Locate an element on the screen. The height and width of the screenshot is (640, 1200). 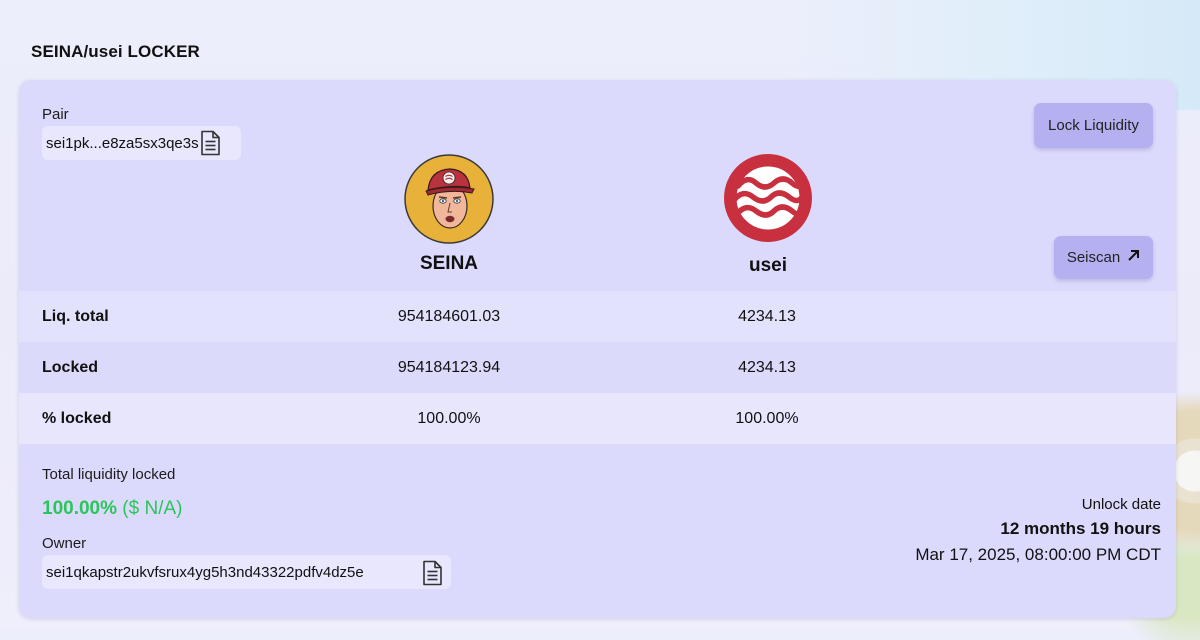
page-title: SEINA/usei LOCKER is located at coordinates (115, 51).